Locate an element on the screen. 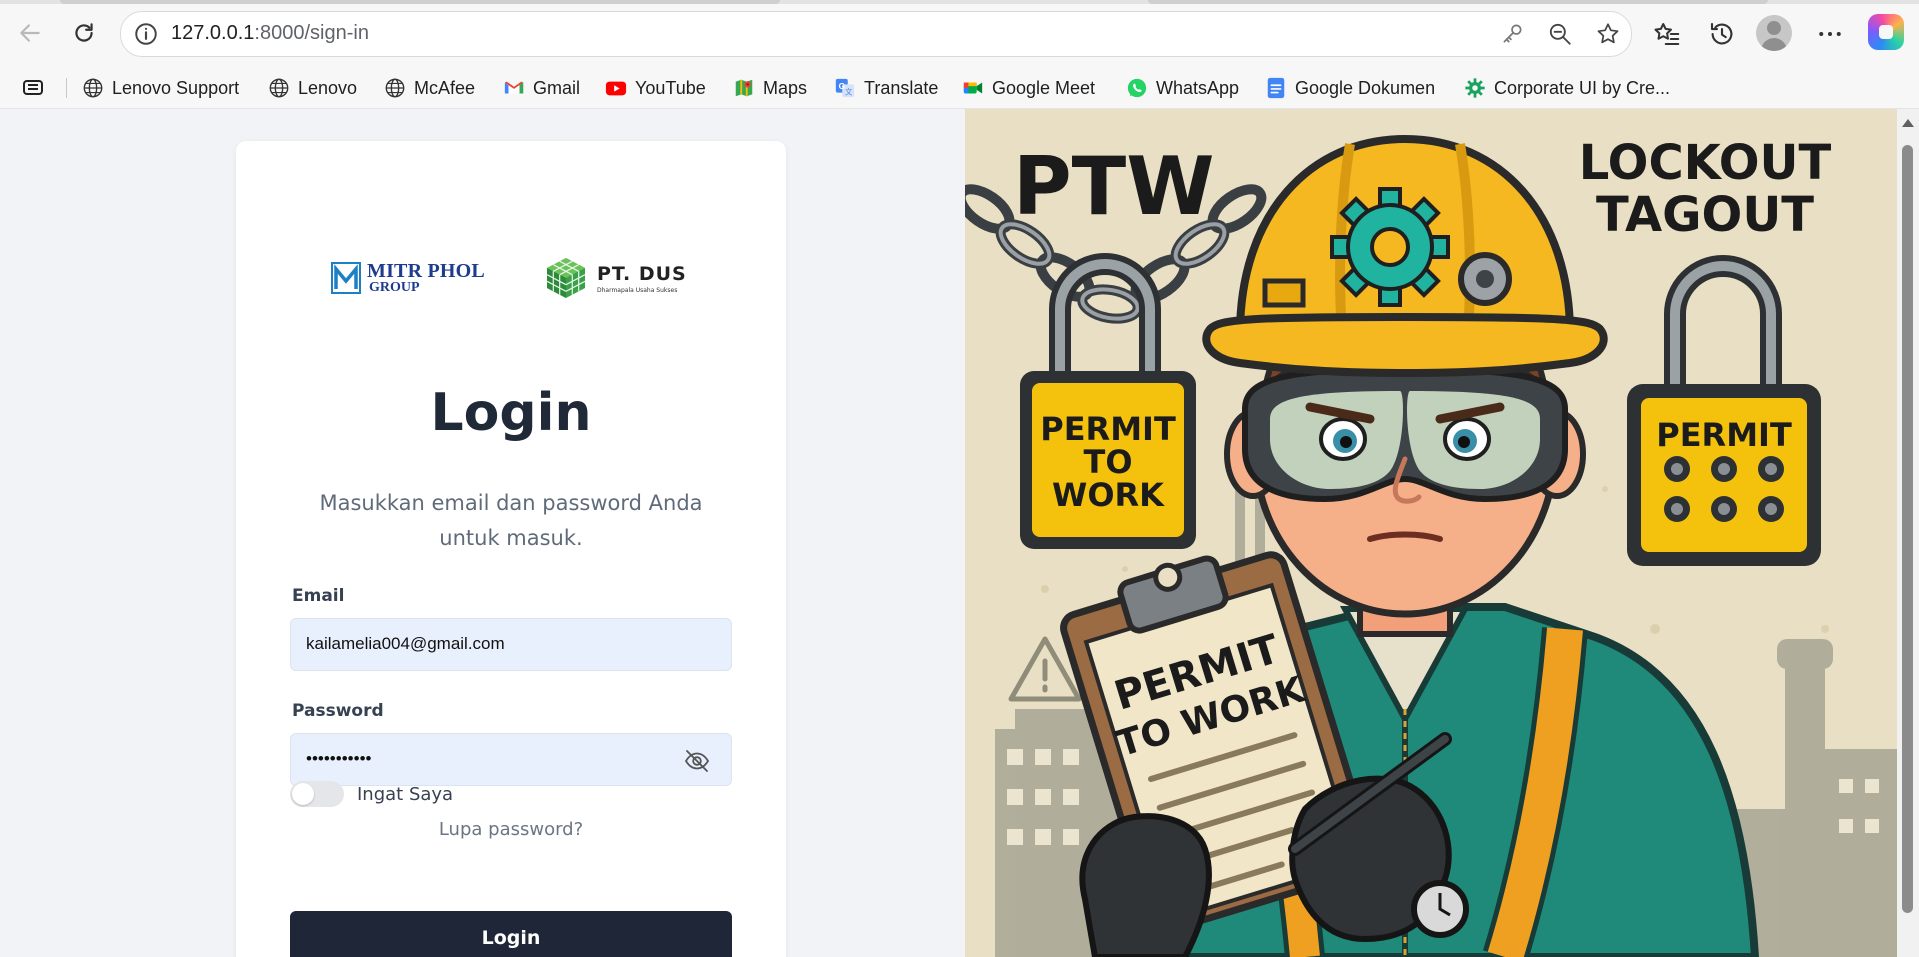  forgot-password-link: Lupa password? is located at coordinates (511, 829).